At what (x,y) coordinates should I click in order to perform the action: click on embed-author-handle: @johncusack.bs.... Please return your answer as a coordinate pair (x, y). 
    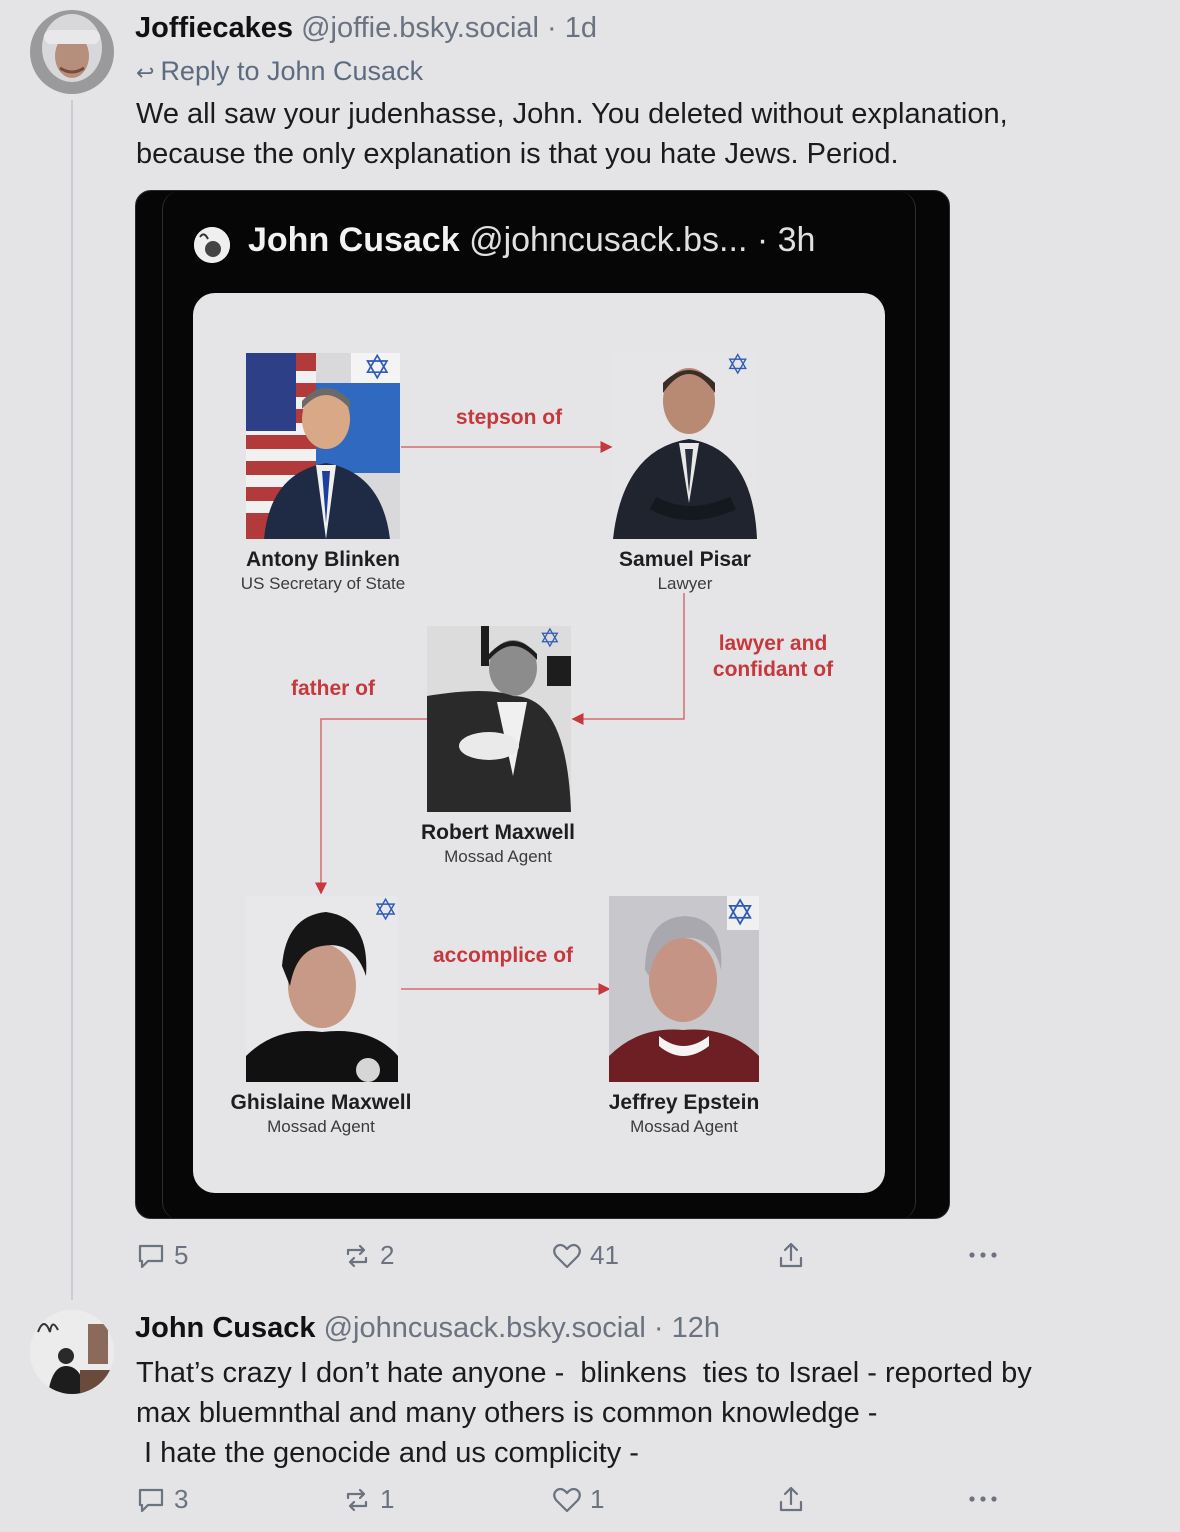
    Looking at the image, I should click on (608, 240).